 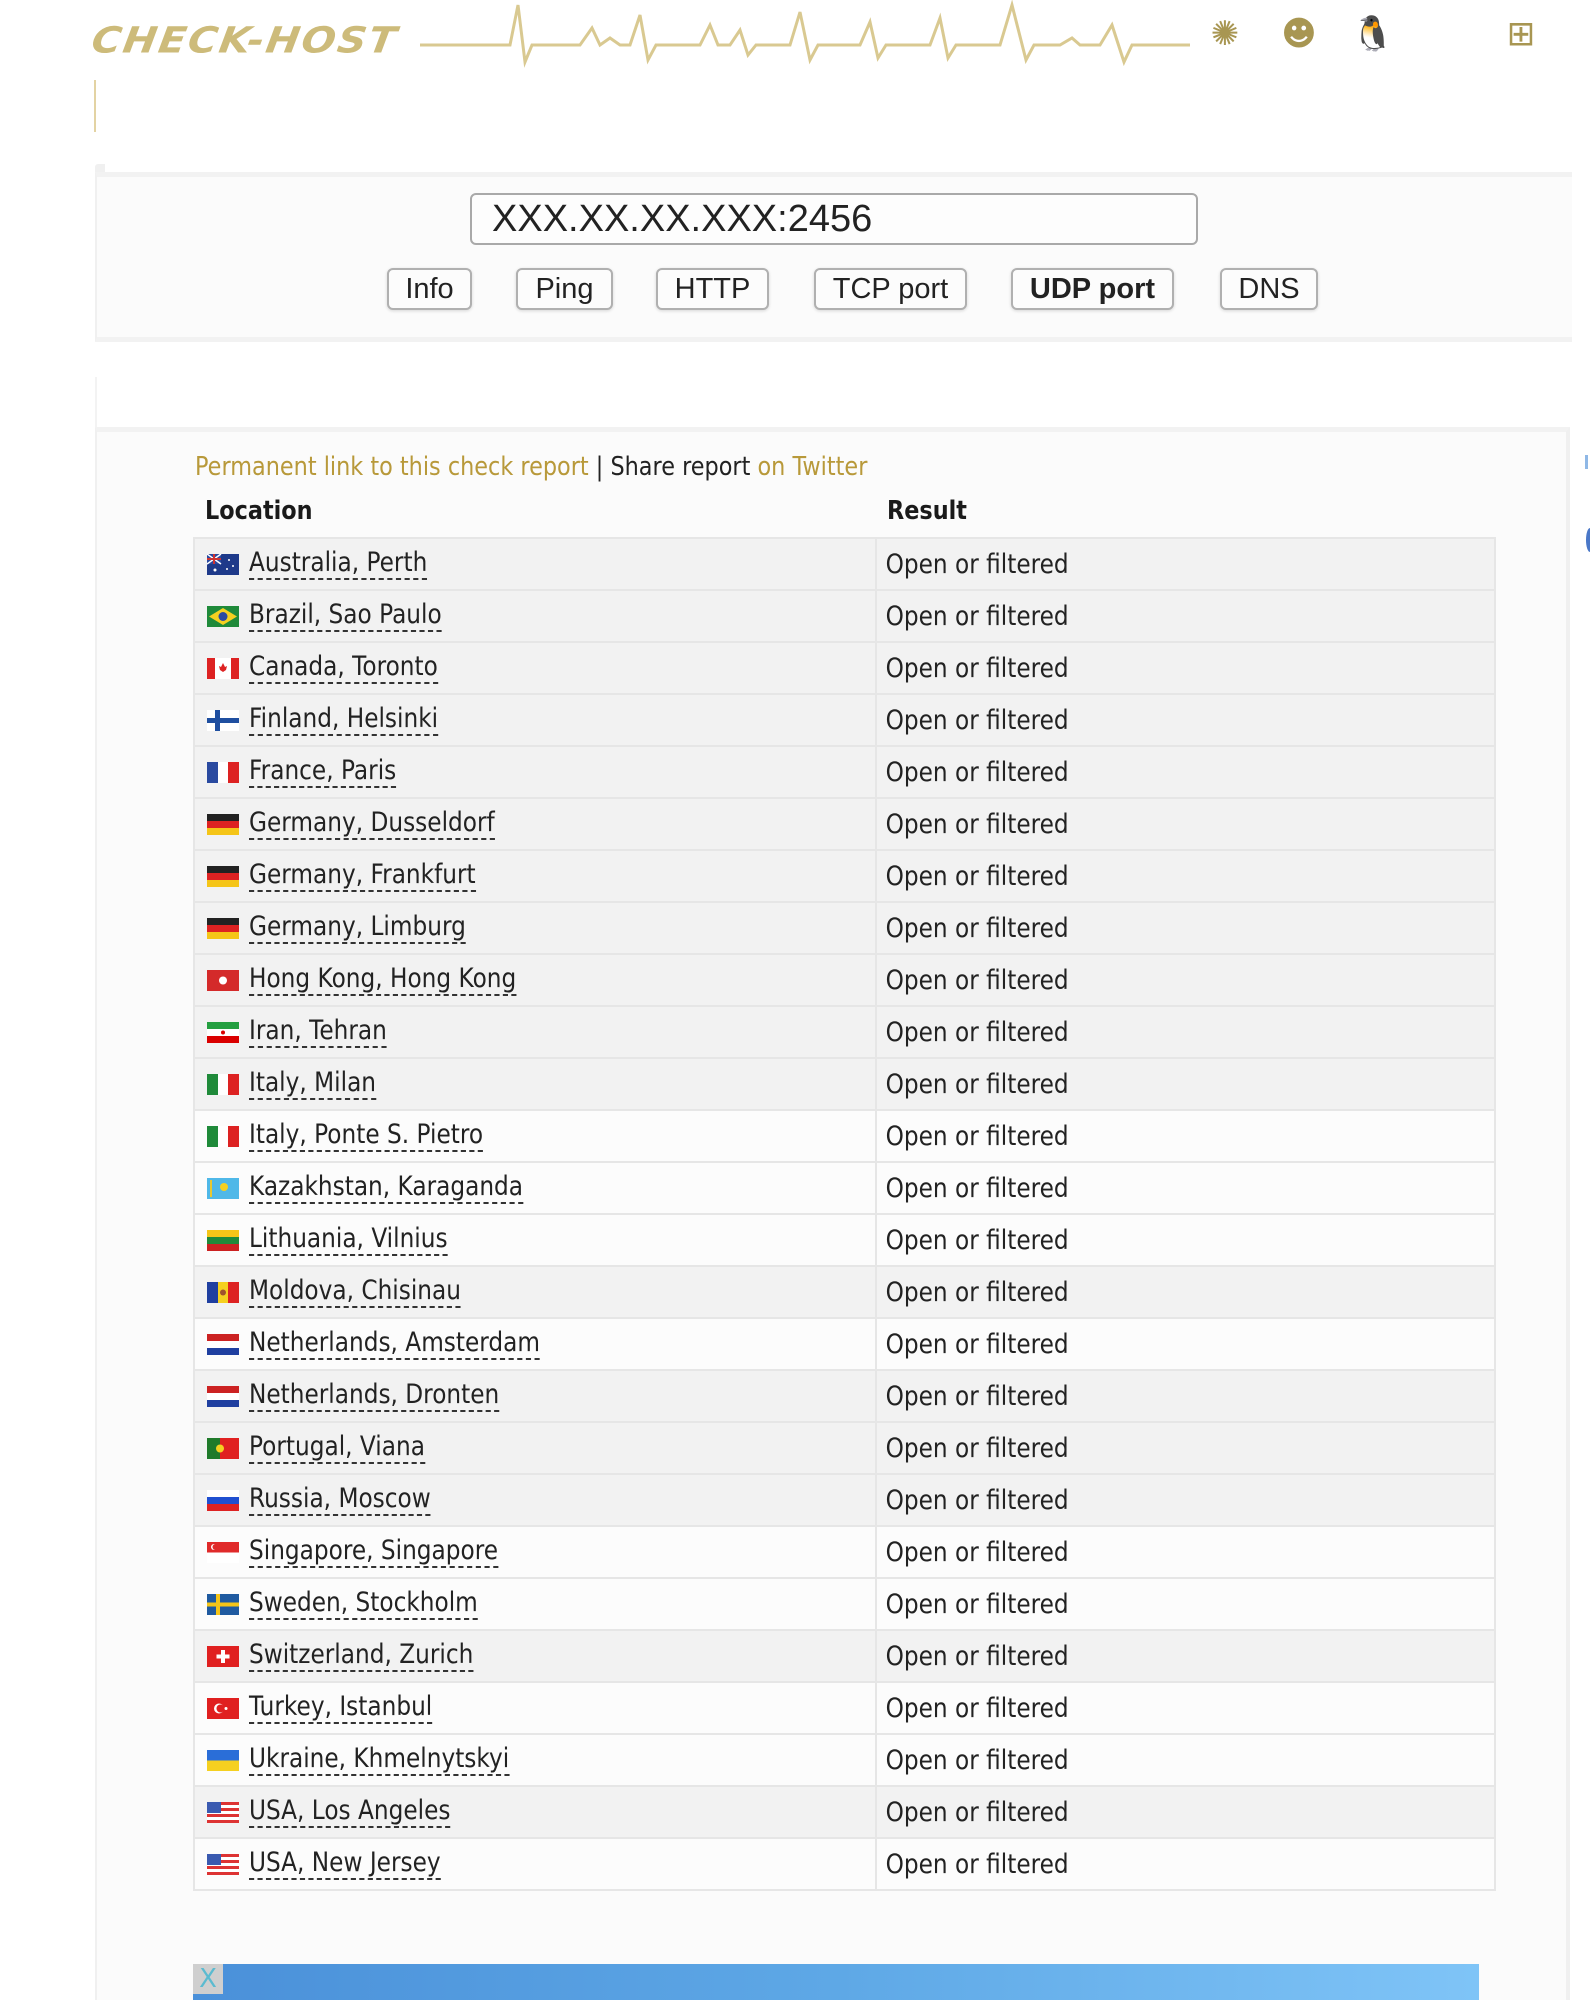 What do you see at coordinates (361, 1656) in the screenshot?
I see `location-link: Switzerland, Zurich` at bounding box center [361, 1656].